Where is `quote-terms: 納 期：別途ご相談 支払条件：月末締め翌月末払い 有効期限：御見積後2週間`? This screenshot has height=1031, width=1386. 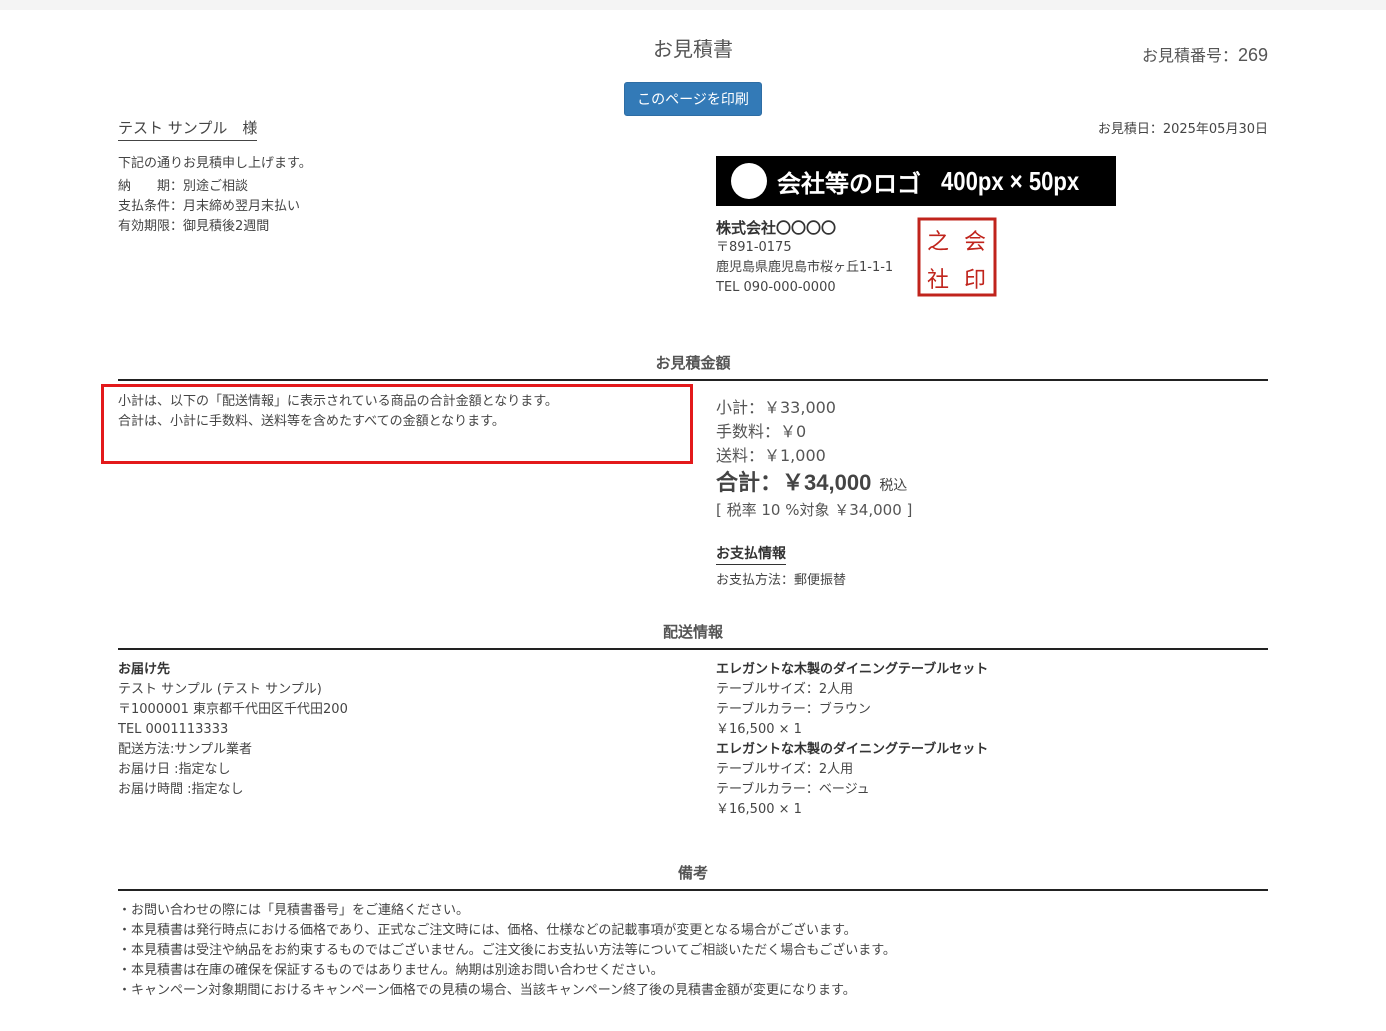
quote-terms: 納 期：別途ご相談 支払条件：月末締め翌月末払い 有効期限：御見積後2週間 is located at coordinates (209, 207).